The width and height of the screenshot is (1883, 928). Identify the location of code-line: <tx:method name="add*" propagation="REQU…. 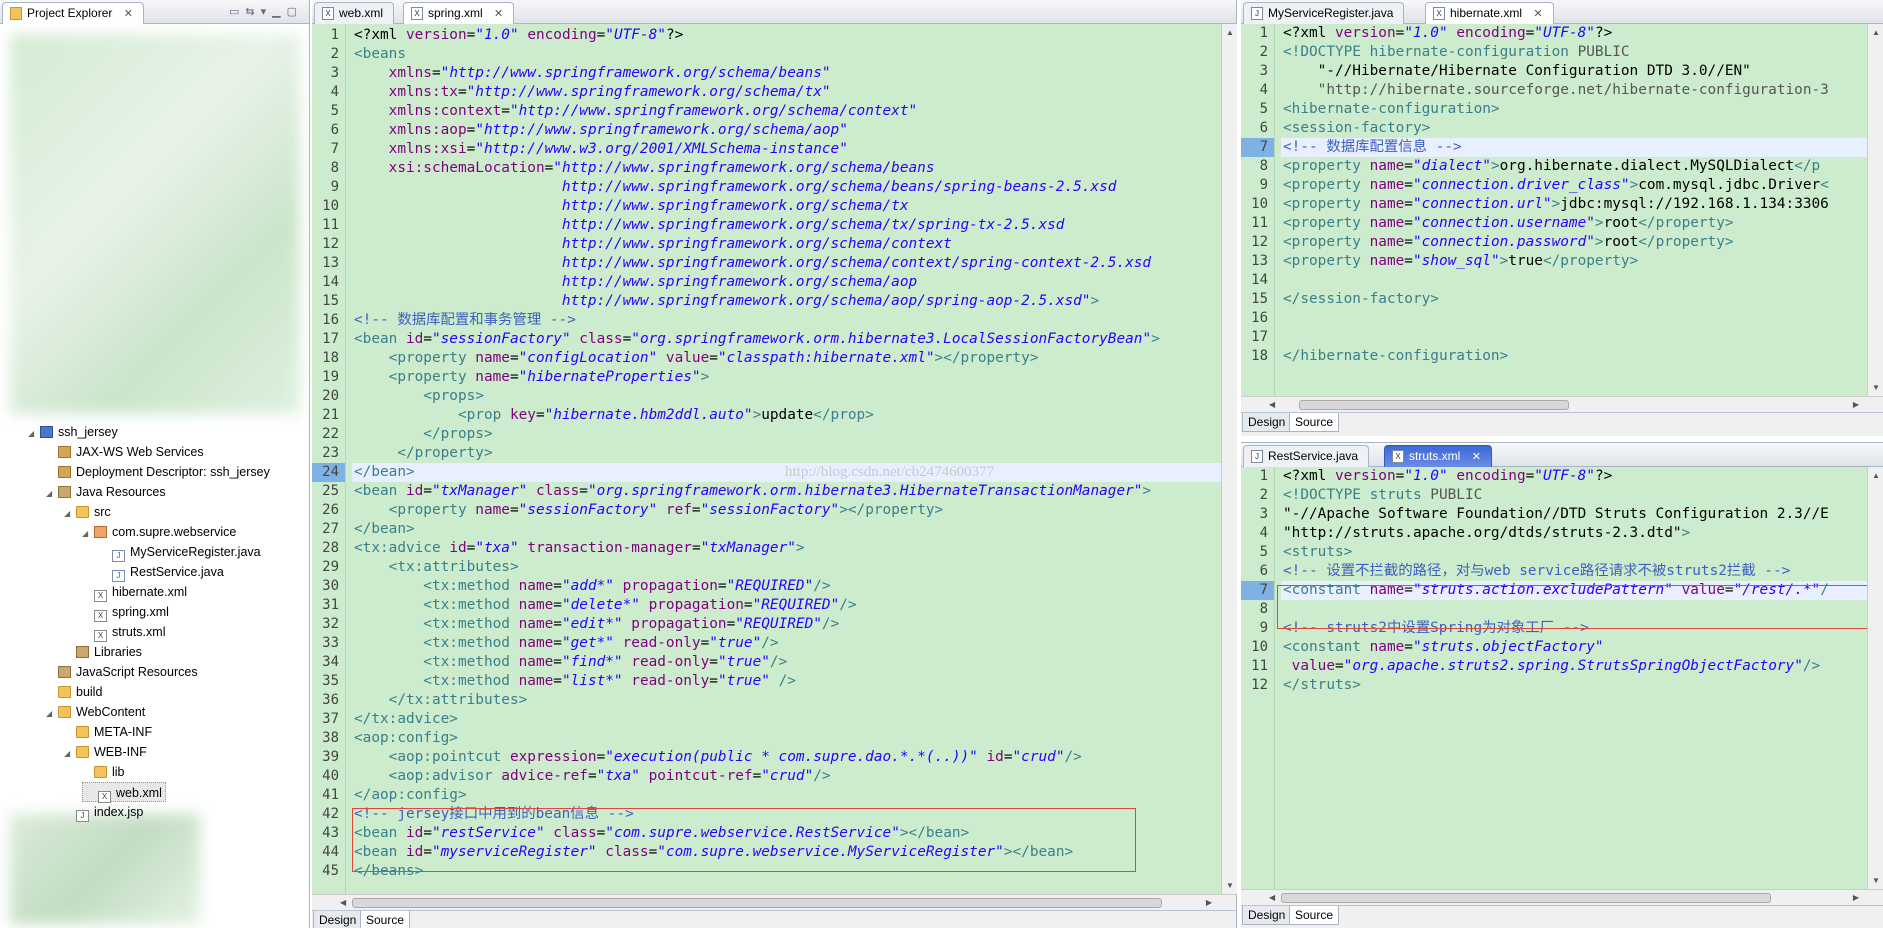
(592, 586).